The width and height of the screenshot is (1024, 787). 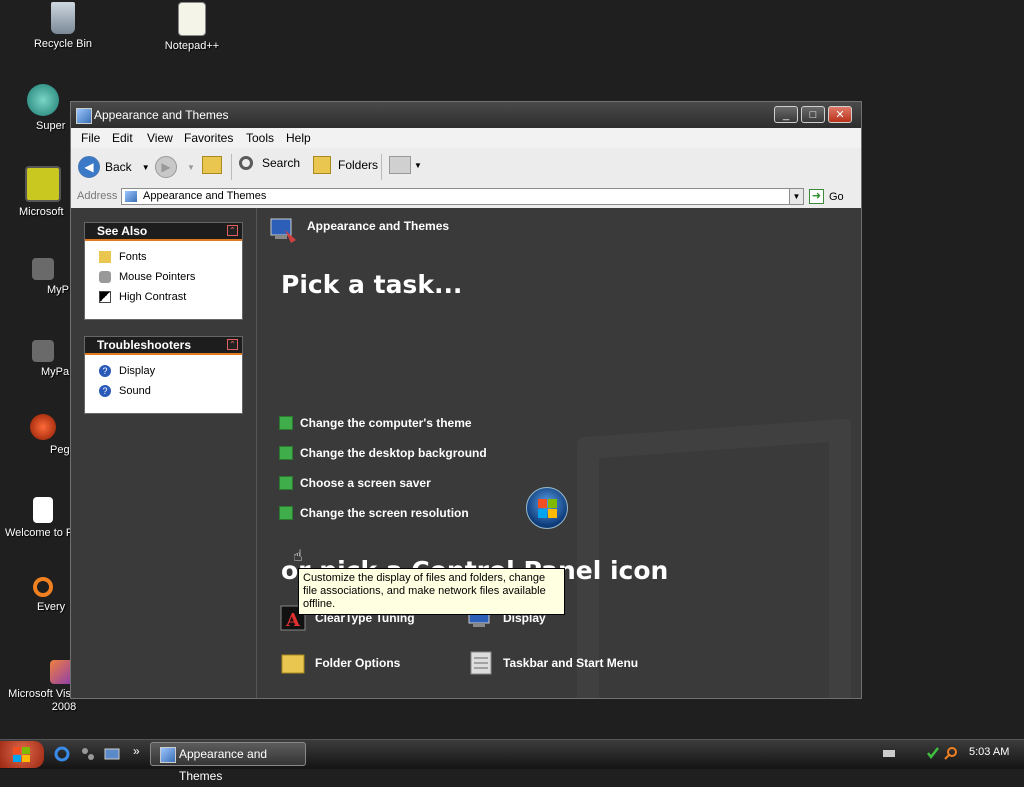 I want to click on up-folder-button, so click(x=212, y=165).